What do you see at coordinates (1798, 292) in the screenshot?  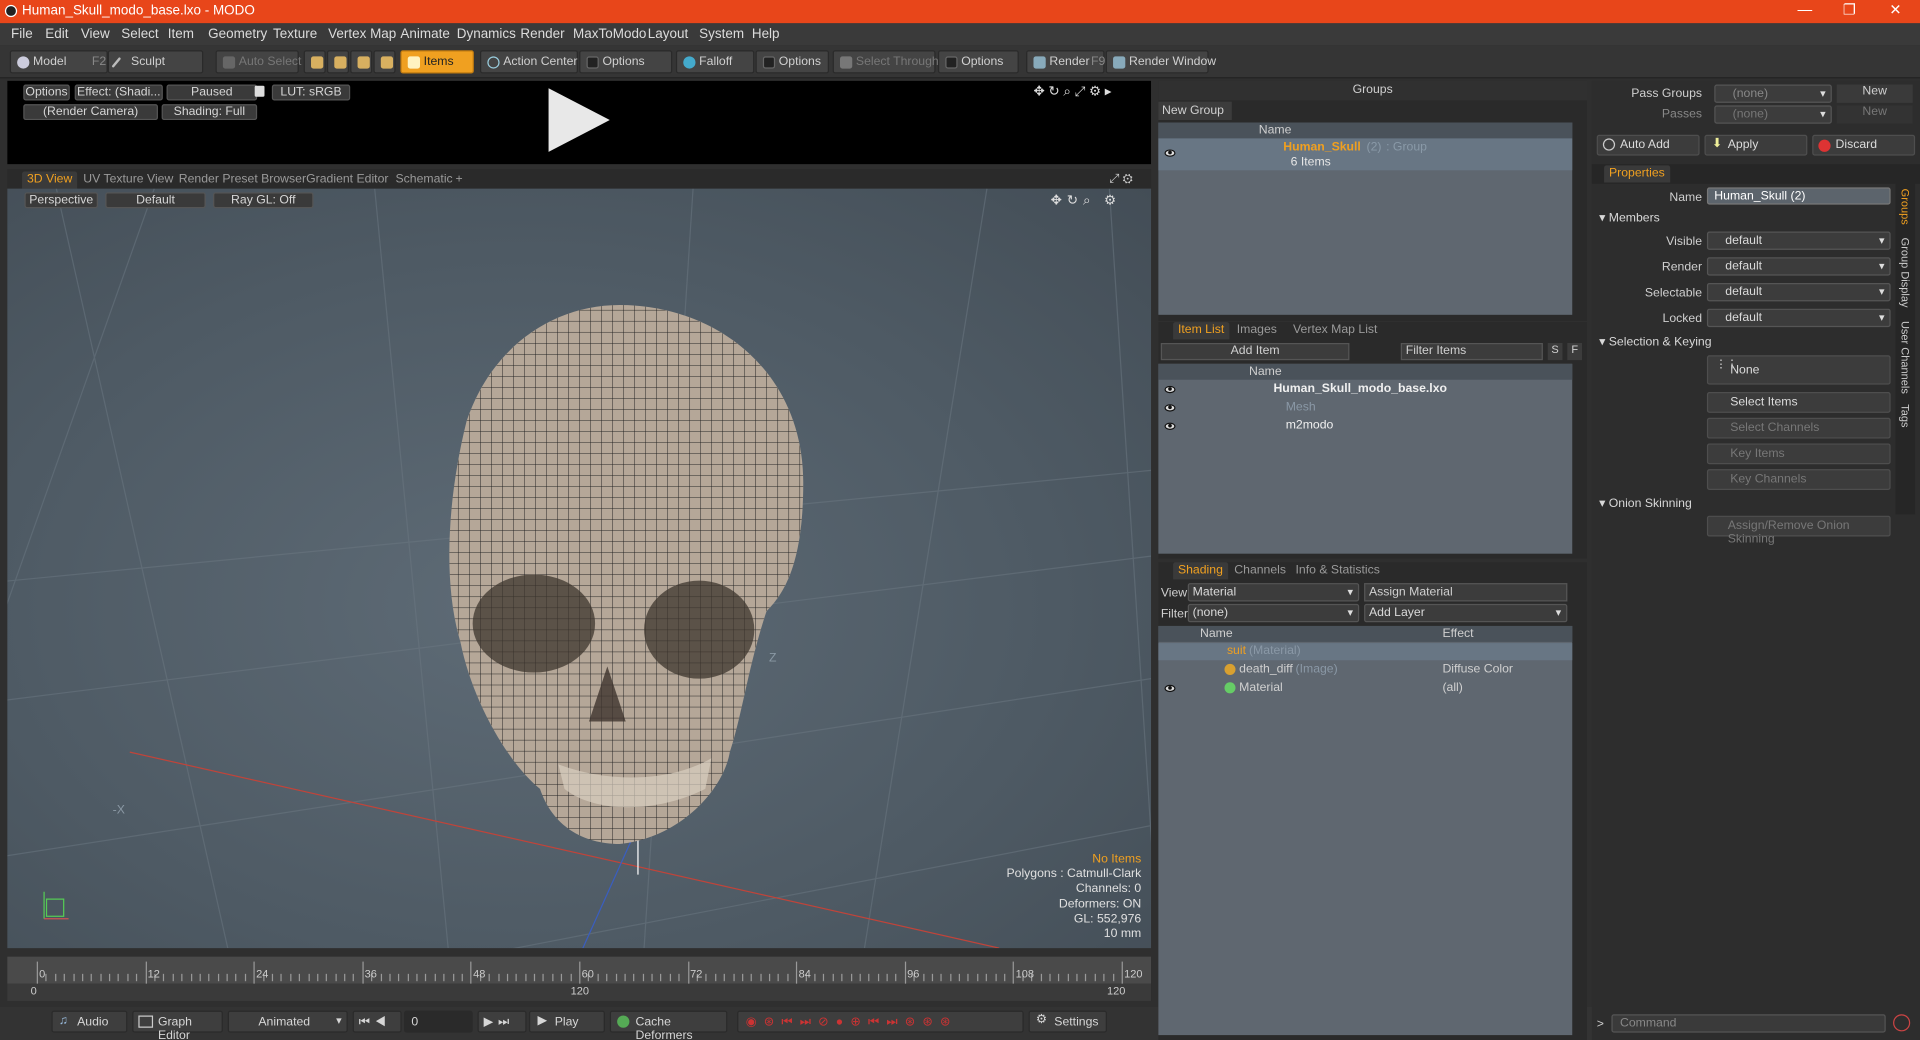 I see `selectable-dropdown: default` at bounding box center [1798, 292].